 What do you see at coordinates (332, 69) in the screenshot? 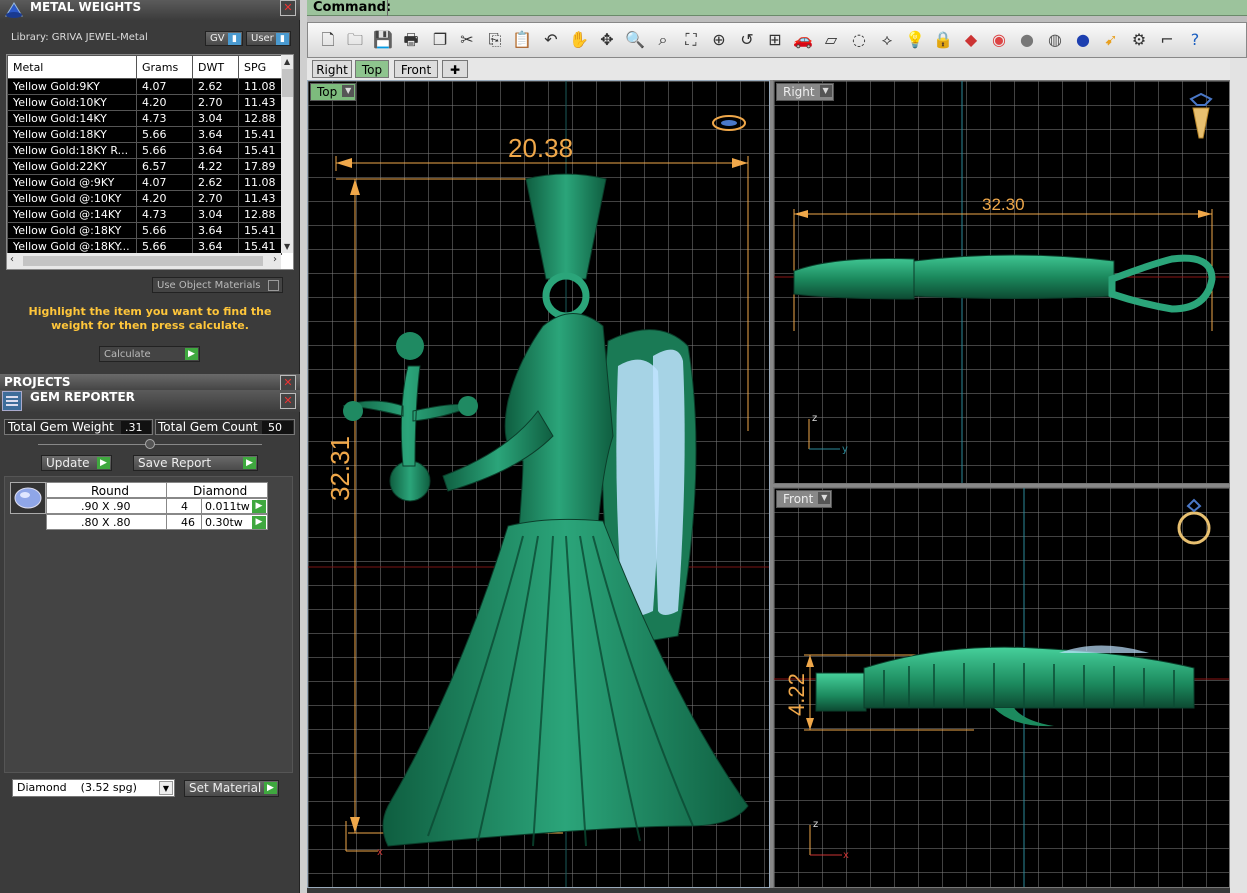
I see `tab-right: Right` at bounding box center [332, 69].